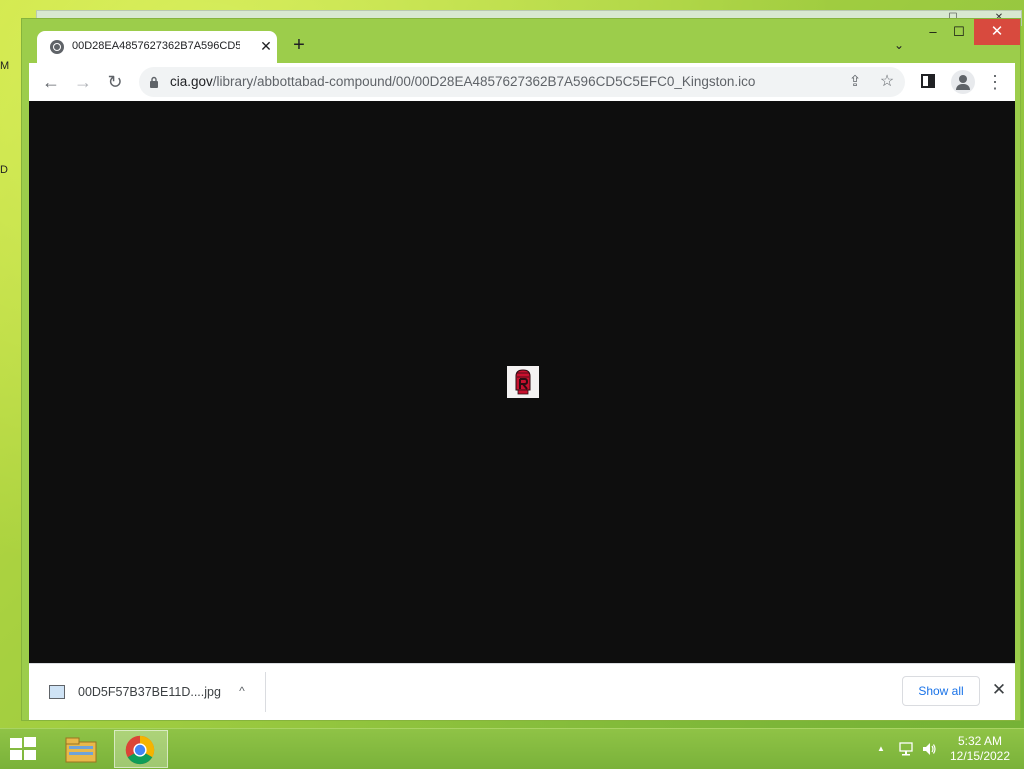  I want to click on tray-overflow-icon: ▲, so click(881, 748).